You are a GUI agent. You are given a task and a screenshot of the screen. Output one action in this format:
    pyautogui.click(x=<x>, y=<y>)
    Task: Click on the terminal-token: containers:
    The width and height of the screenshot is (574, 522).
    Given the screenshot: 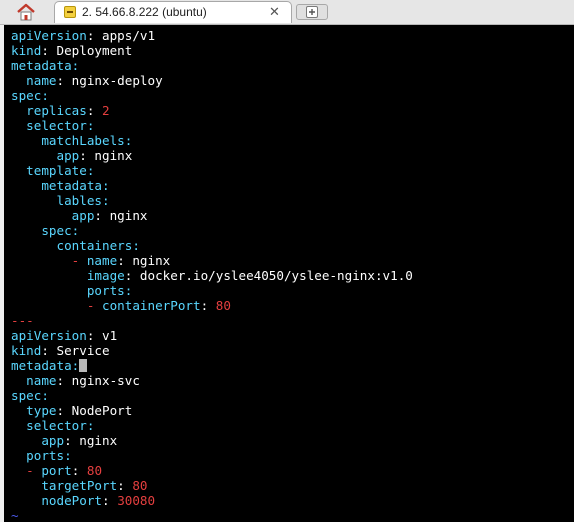 What is the action you would take?
    pyautogui.click(x=98, y=245)
    